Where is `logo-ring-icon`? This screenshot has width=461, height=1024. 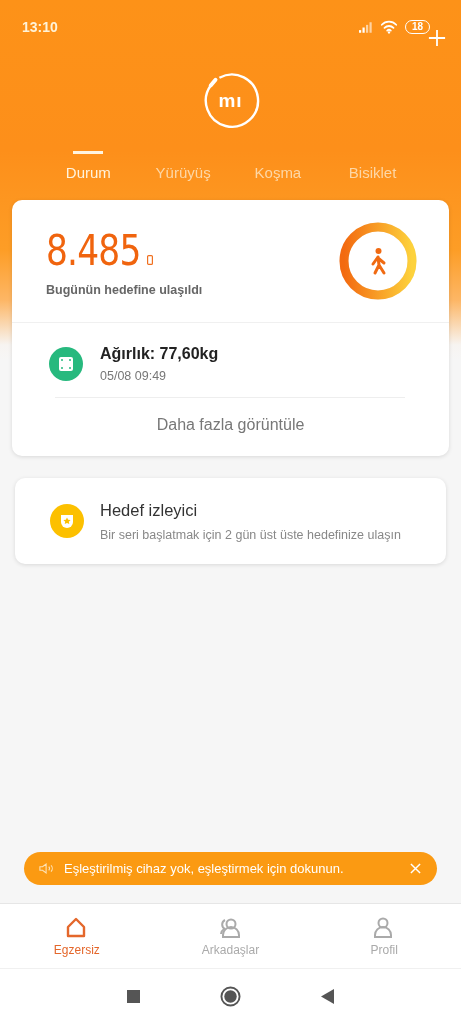 logo-ring-icon is located at coordinates (230, 100).